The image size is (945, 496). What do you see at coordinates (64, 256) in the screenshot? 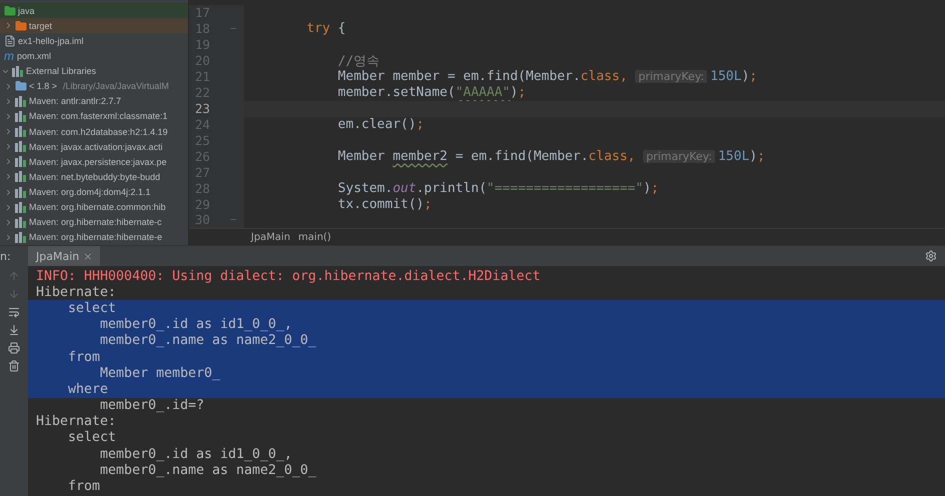
I see `run-tab: JpaMain ×` at bounding box center [64, 256].